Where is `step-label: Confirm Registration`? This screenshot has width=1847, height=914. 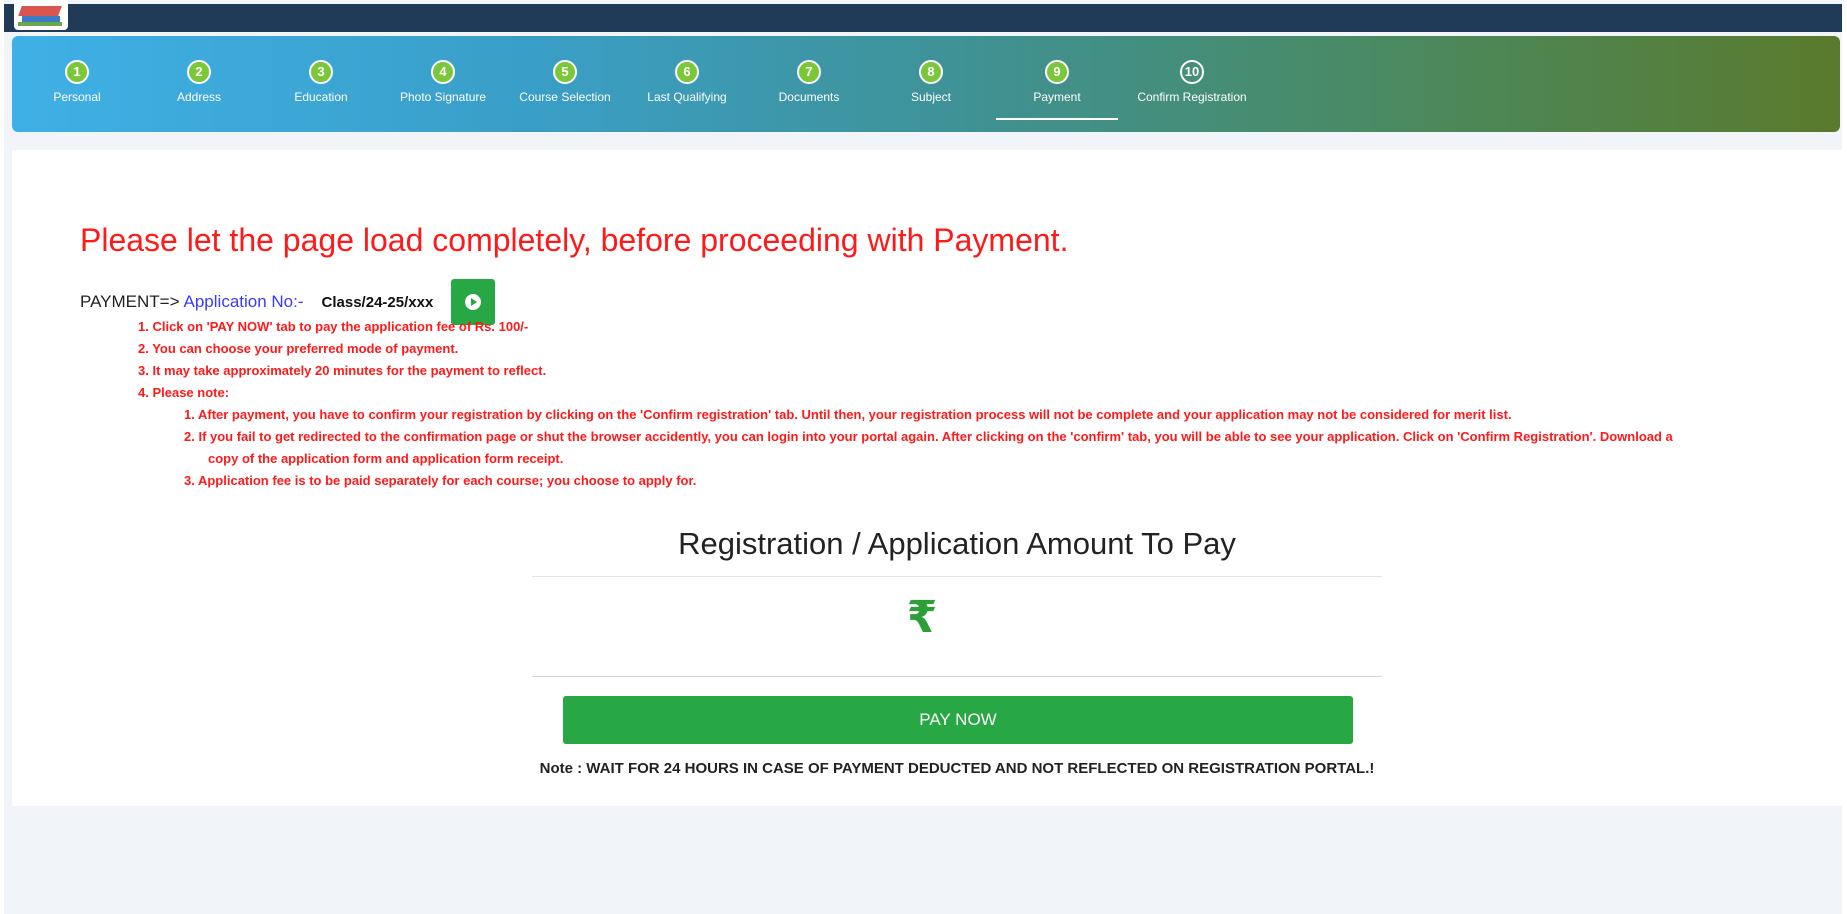
step-label: Confirm Registration is located at coordinates (1192, 97).